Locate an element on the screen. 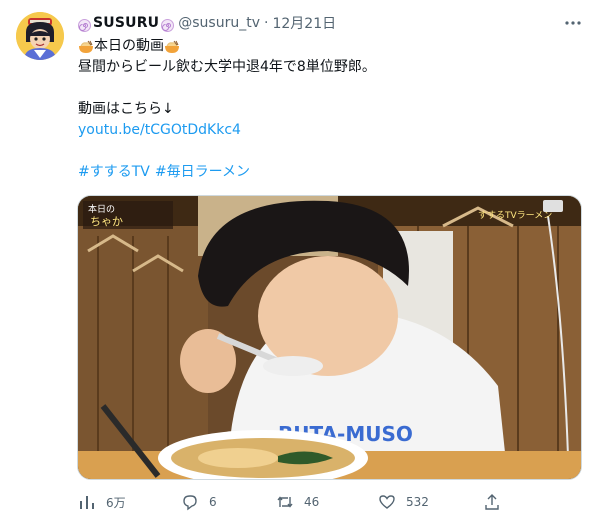  youtube-link: youtu.be/tCGOtDdKkc4 is located at coordinates (159, 130).